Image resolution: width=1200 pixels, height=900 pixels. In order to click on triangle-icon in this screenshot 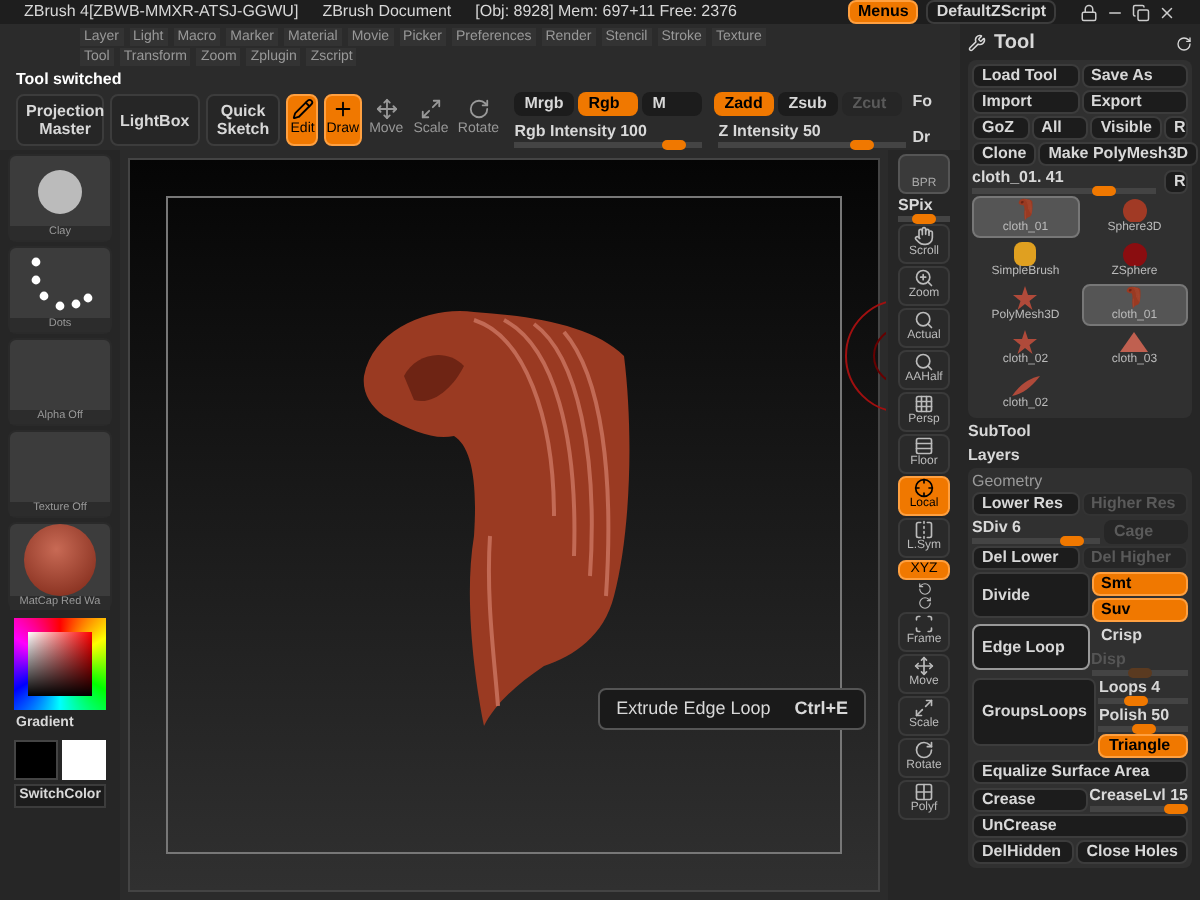, I will do `click(1134, 342)`.